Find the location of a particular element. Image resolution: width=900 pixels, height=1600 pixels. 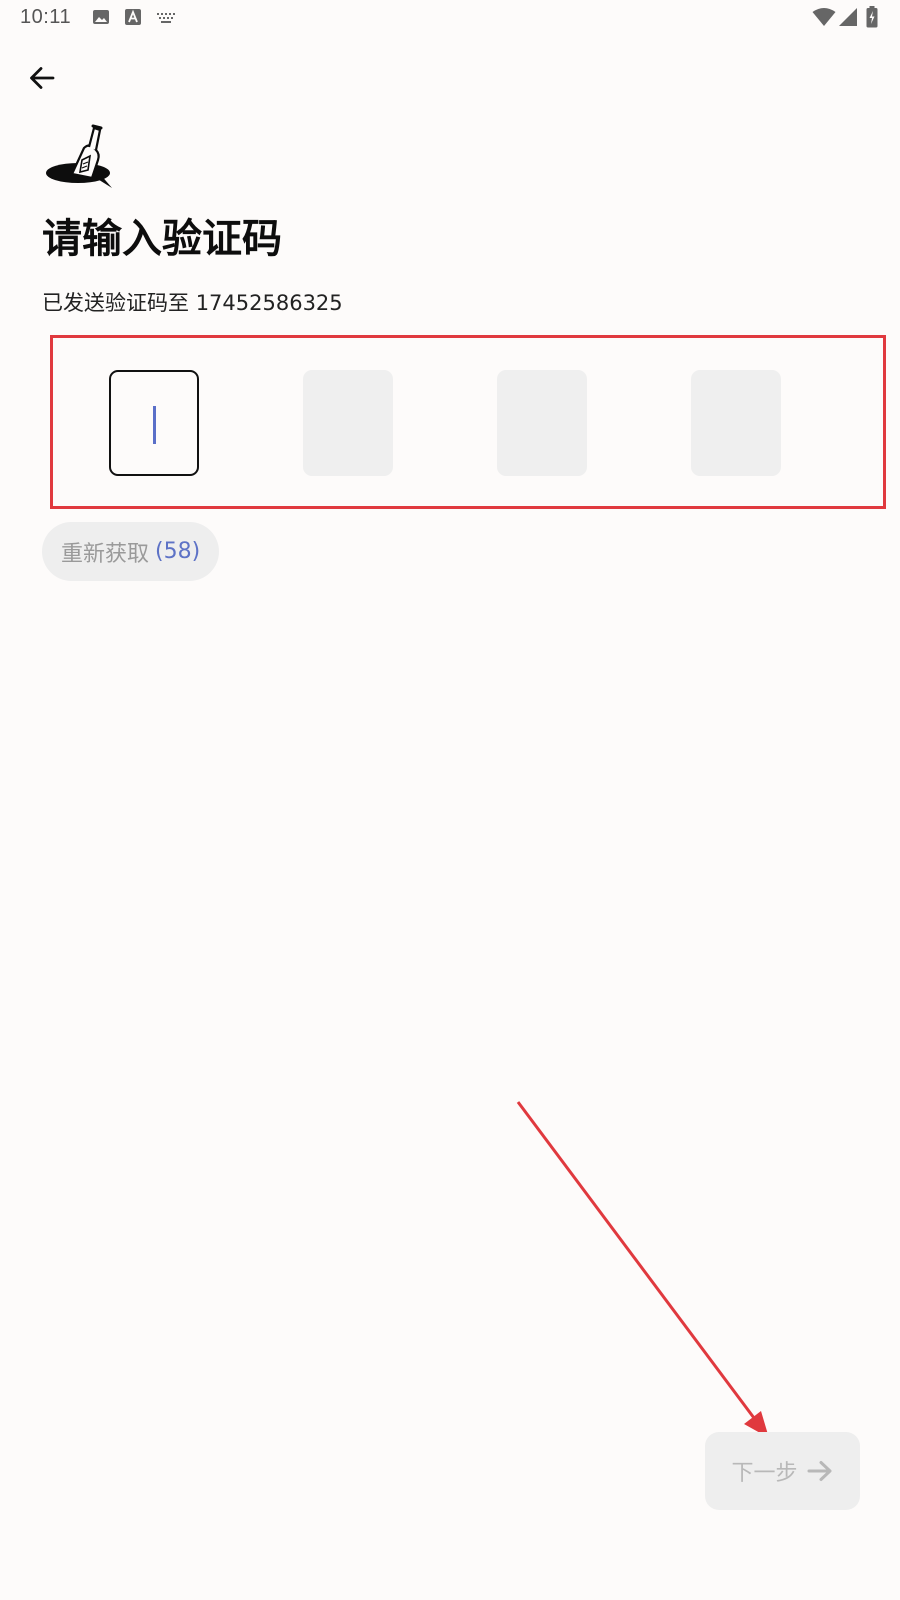

sent-prefix: 已发送验证码至 is located at coordinates (115, 303).